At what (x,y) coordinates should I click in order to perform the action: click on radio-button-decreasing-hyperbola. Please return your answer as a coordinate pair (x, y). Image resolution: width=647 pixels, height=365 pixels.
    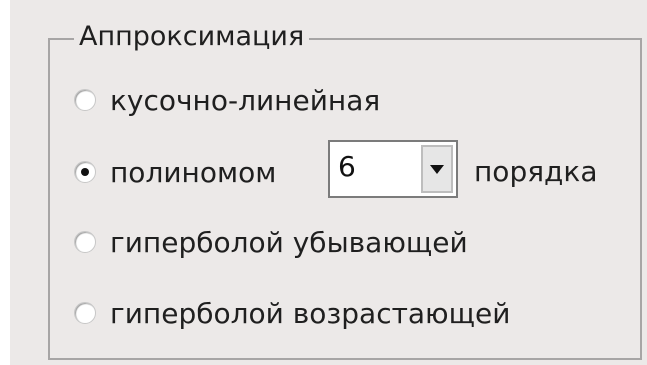
    Looking at the image, I should click on (85, 242).